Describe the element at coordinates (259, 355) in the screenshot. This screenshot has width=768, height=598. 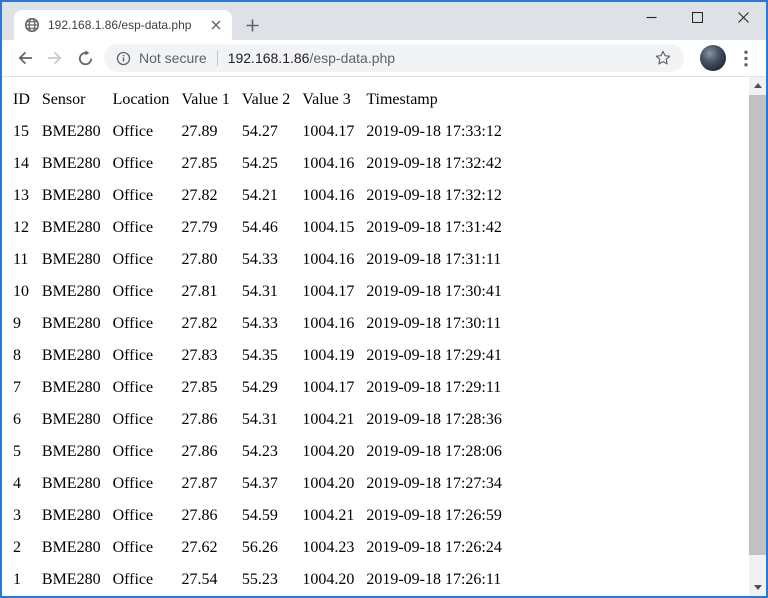
I see `table-cell: 54.35` at that location.